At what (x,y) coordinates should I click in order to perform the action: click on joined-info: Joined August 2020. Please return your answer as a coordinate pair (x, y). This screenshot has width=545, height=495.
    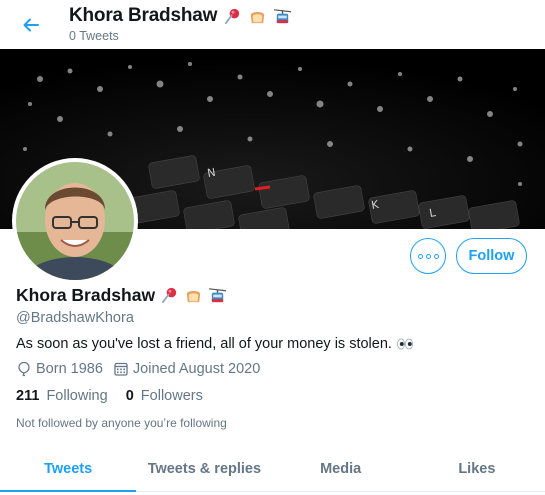
    Looking at the image, I should click on (186, 369).